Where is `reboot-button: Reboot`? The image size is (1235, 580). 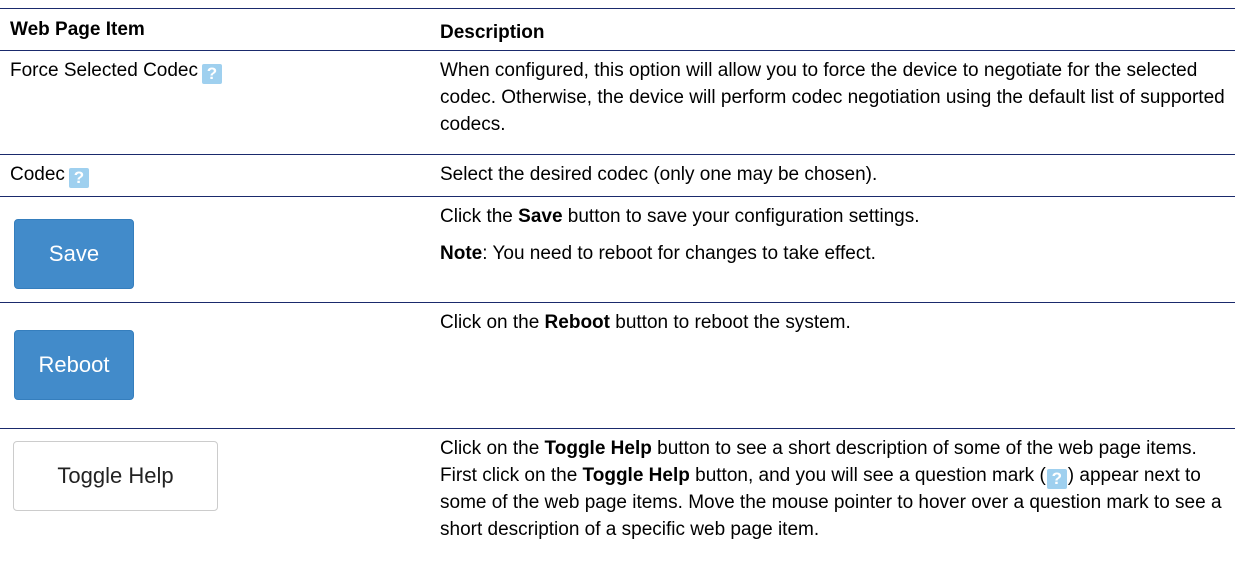 reboot-button: Reboot is located at coordinates (74, 365).